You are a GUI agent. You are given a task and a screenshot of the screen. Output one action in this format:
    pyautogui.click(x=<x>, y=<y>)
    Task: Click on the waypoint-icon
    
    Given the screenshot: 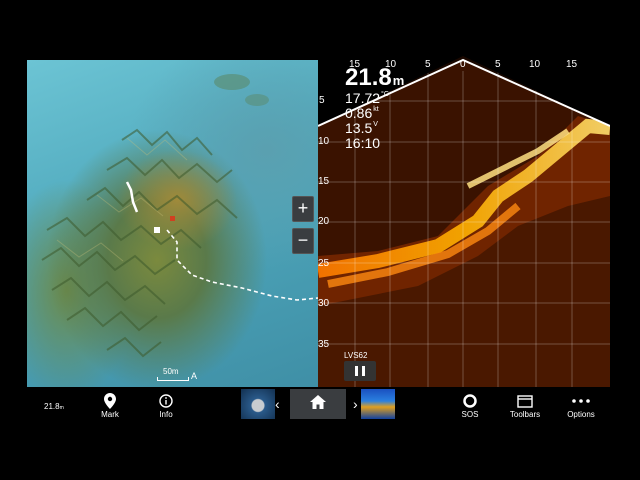 What is the action you would take?
    pyautogui.click(x=172, y=218)
    